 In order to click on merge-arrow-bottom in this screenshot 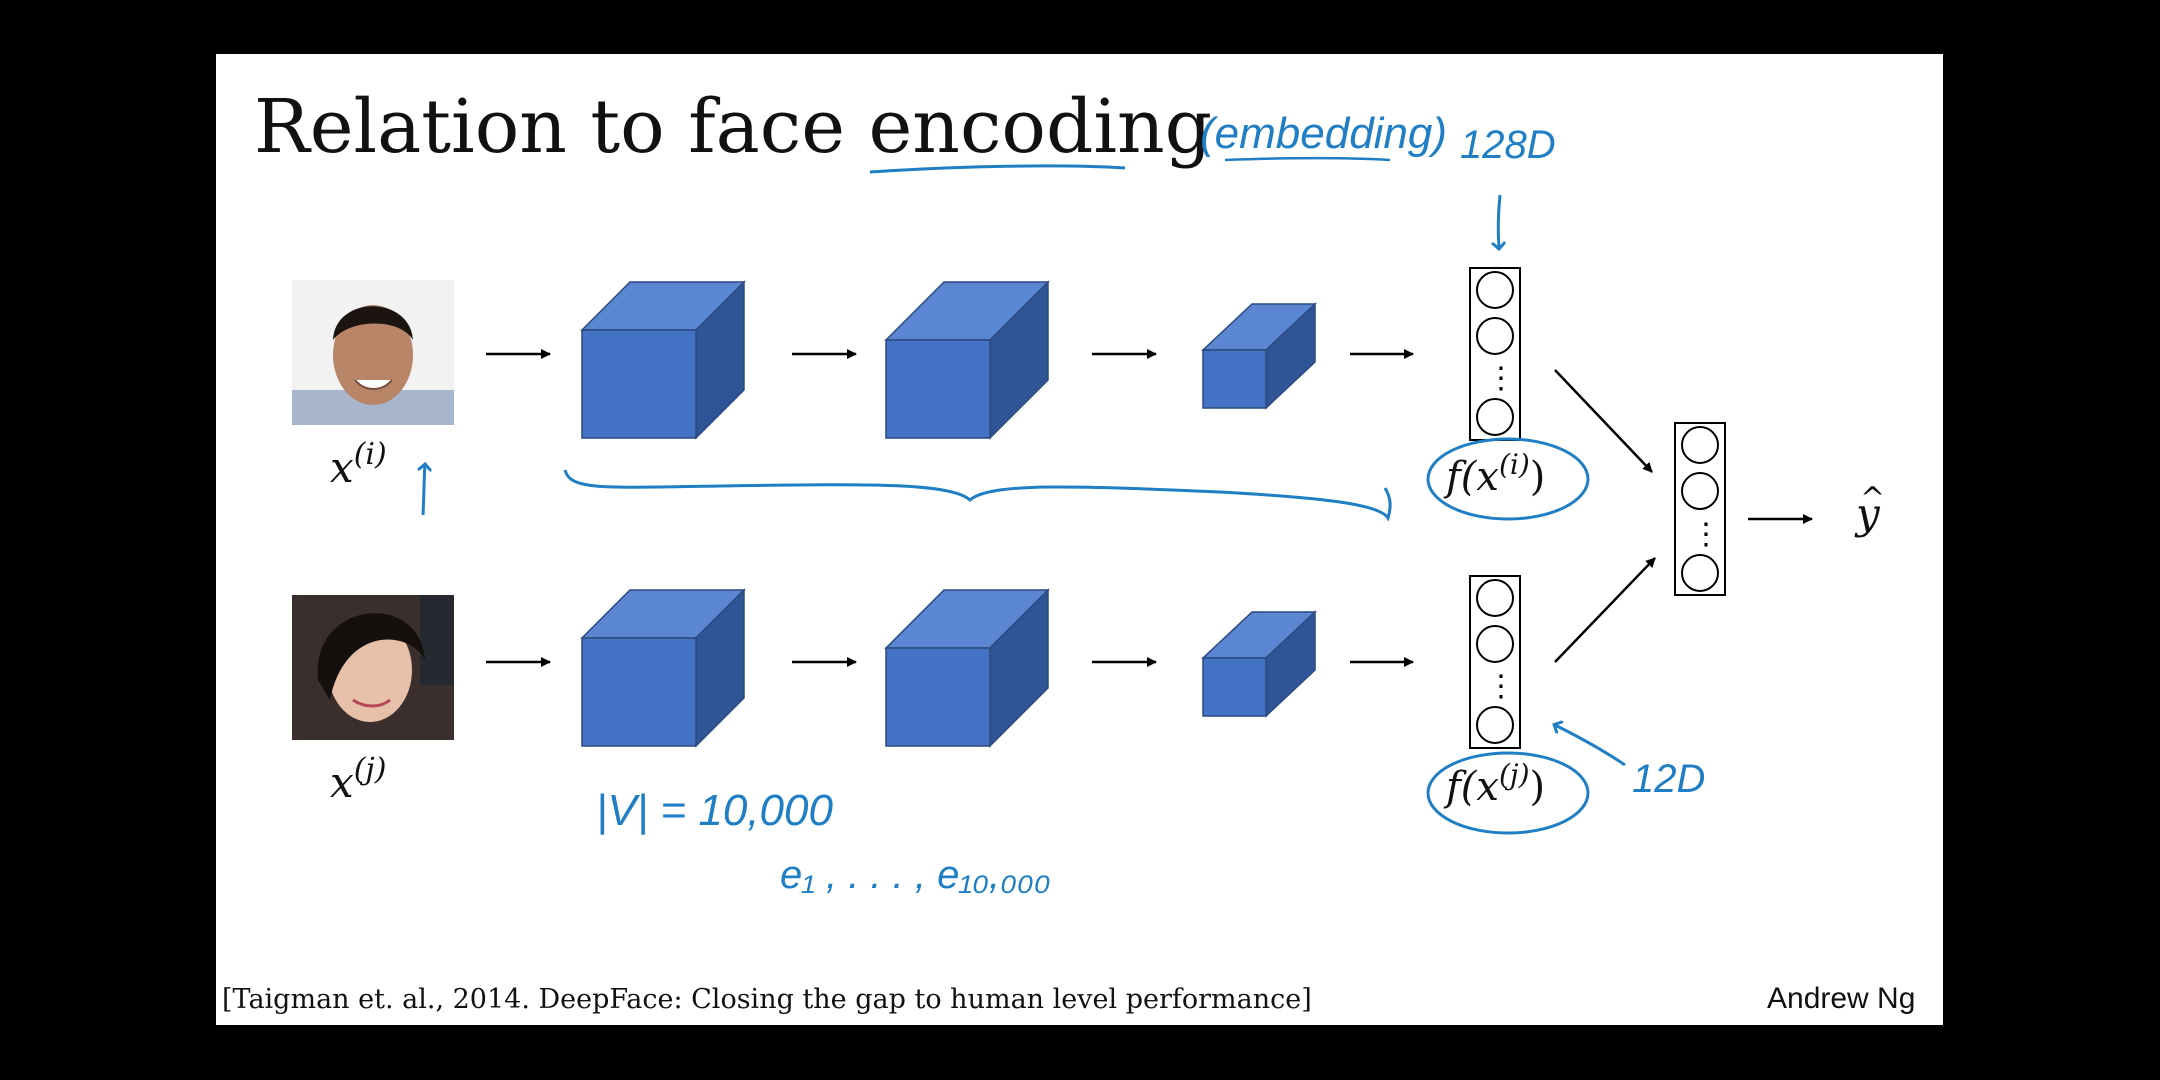, I will do `click(1605, 610)`.